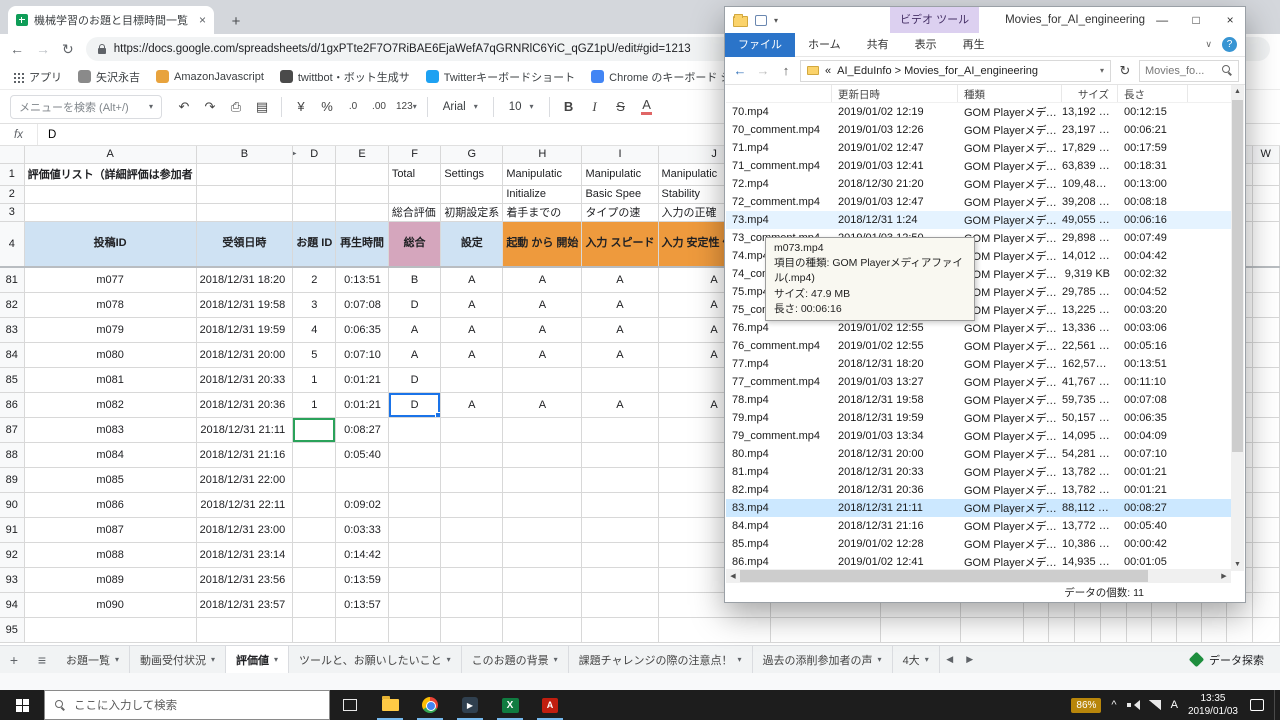 Image resolution: width=1280 pixels, height=720 pixels. What do you see at coordinates (415, 280) in the screenshot?
I see `cell: B` at bounding box center [415, 280].